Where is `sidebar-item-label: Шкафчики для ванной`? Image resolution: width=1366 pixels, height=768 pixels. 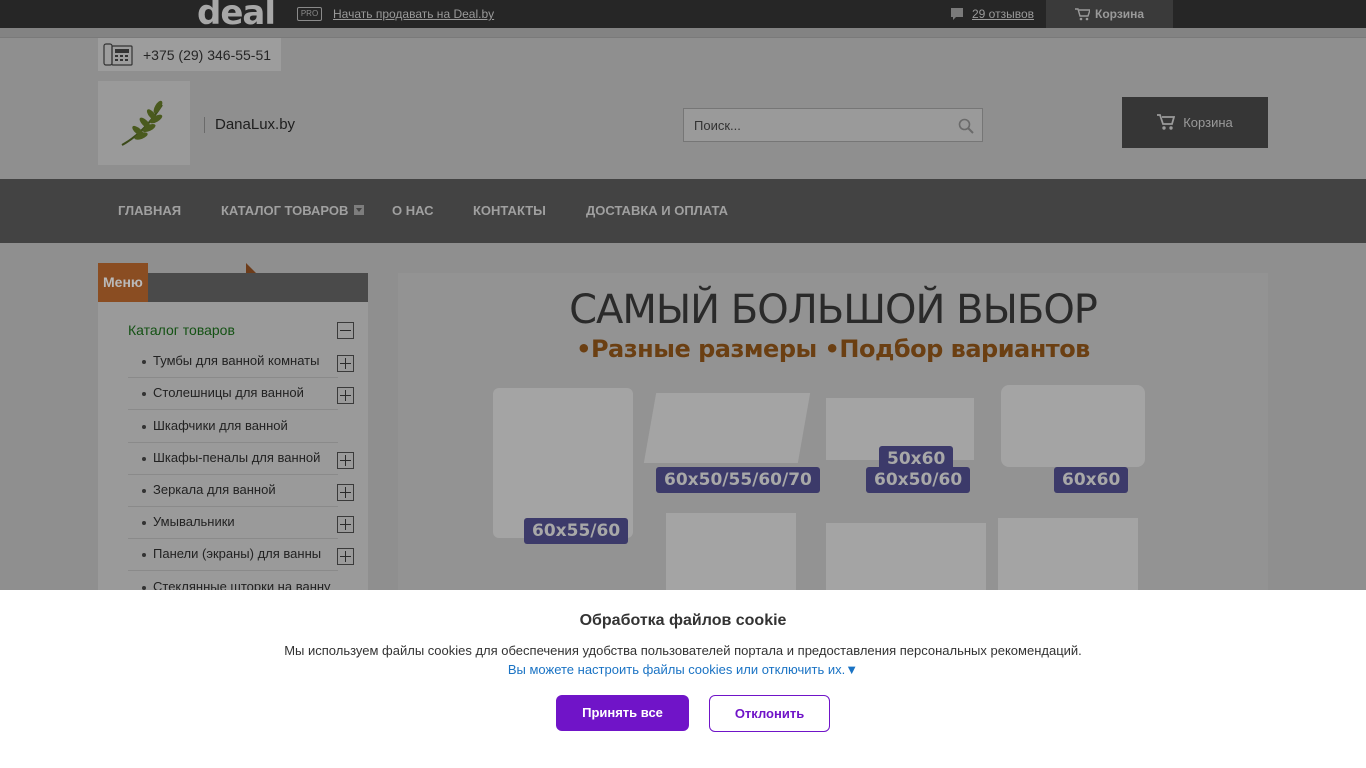 sidebar-item-label: Шкафчики для ванной is located at coordinates (220, 425).